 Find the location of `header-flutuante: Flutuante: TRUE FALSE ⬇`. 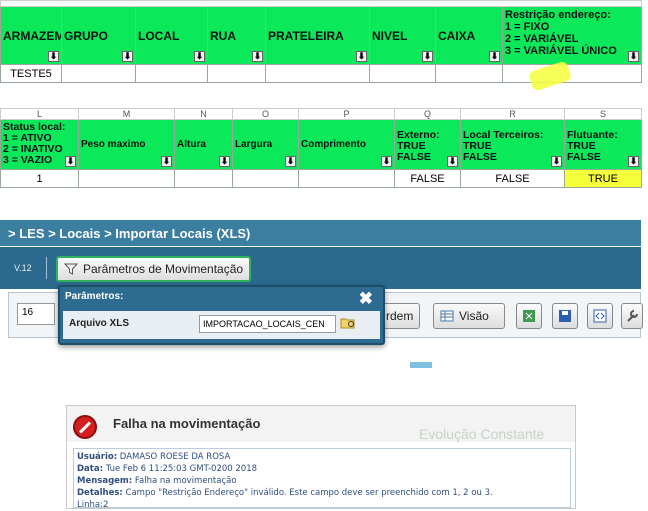

header-flutuante: Flutuante: TRUE FALSE ⬇ is located at coordinates (603, 144).